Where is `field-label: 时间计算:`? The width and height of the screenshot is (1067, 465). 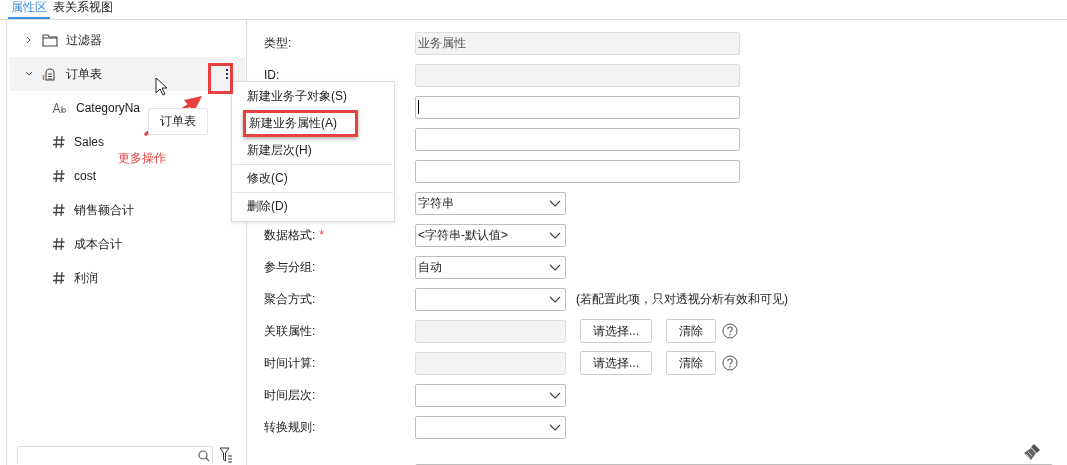 field-label: 时间计算: is located at coordinates (290, 363).